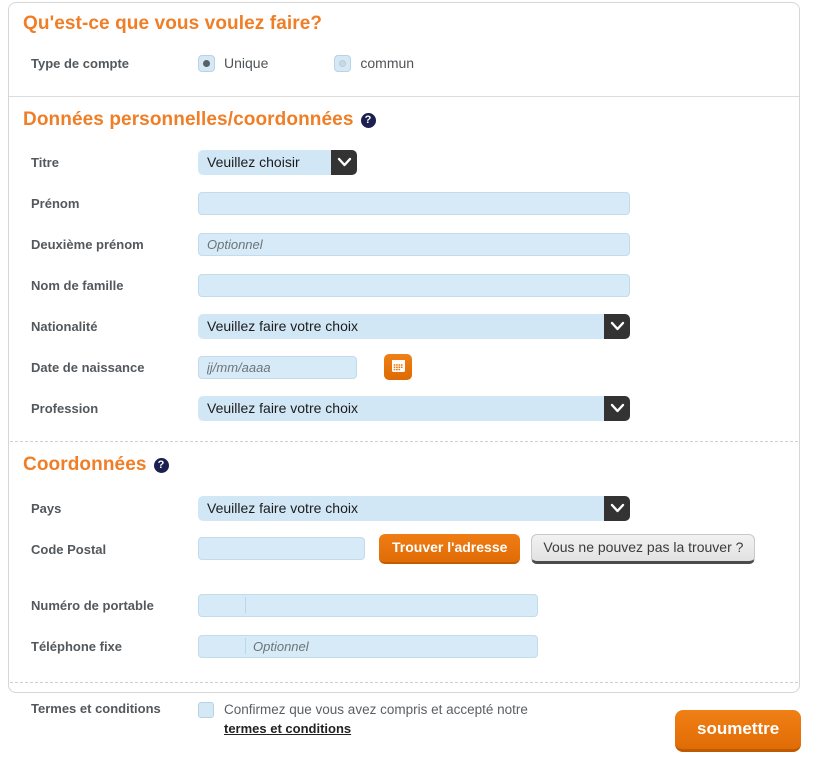 This screenshot has height=760, width=821. I want to click on field-country: Veuillez faire votre choix, so click(491, 508).